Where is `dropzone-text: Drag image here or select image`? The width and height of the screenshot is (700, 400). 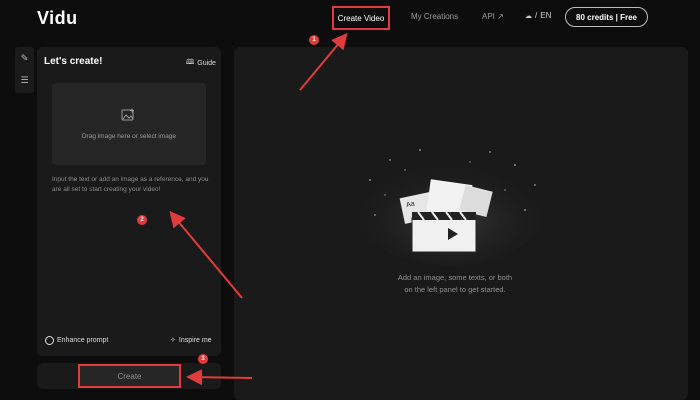
dropzone-text: Drag image here or select image is located at coordinates (129, 136).